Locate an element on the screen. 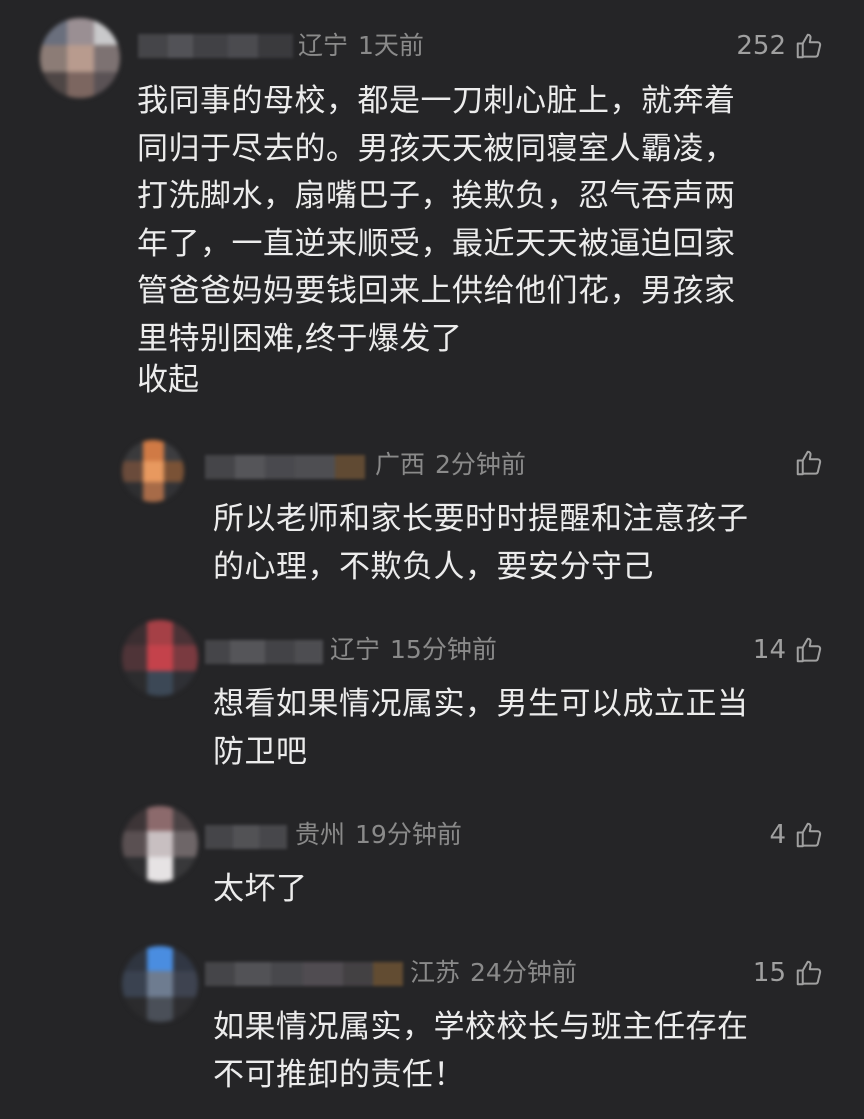  like-button: 252 is located at coordinates (780, 46).